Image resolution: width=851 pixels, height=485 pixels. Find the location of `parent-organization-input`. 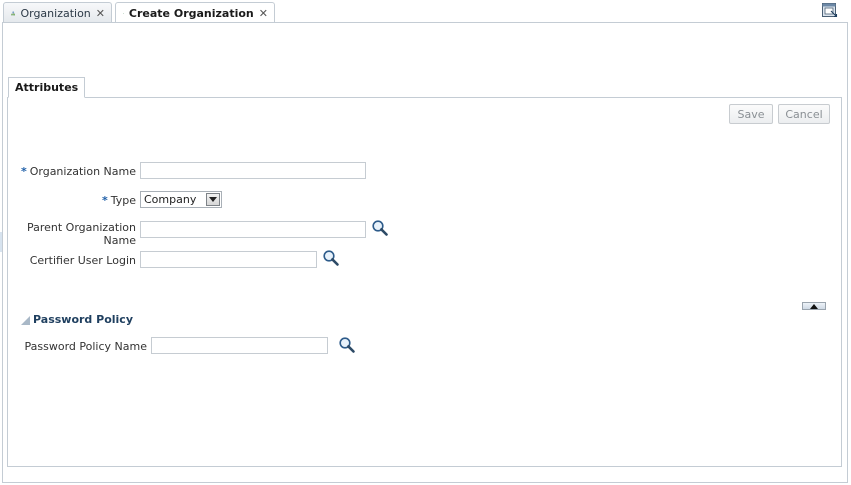

parent-organization-input is located at coordinates (253, 229).